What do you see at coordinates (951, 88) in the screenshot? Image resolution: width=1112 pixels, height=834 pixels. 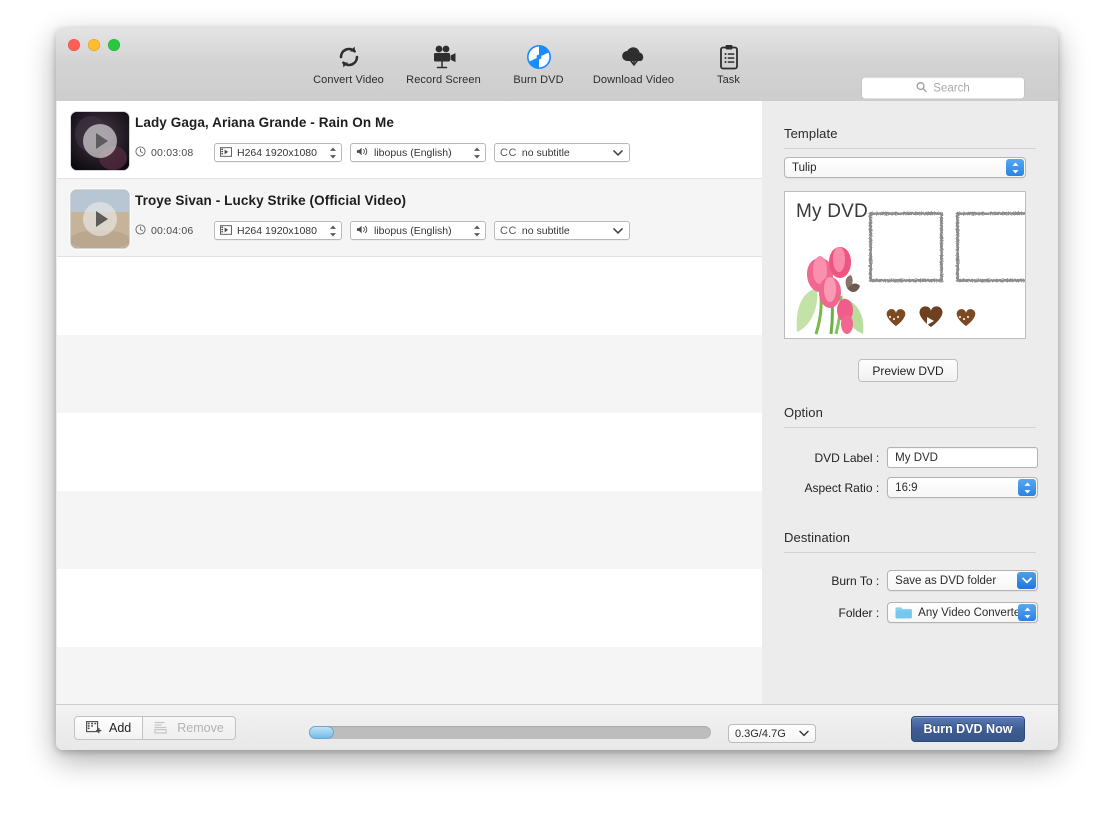 I see `search-placeholder: Search` at bounding box center [951, 88].